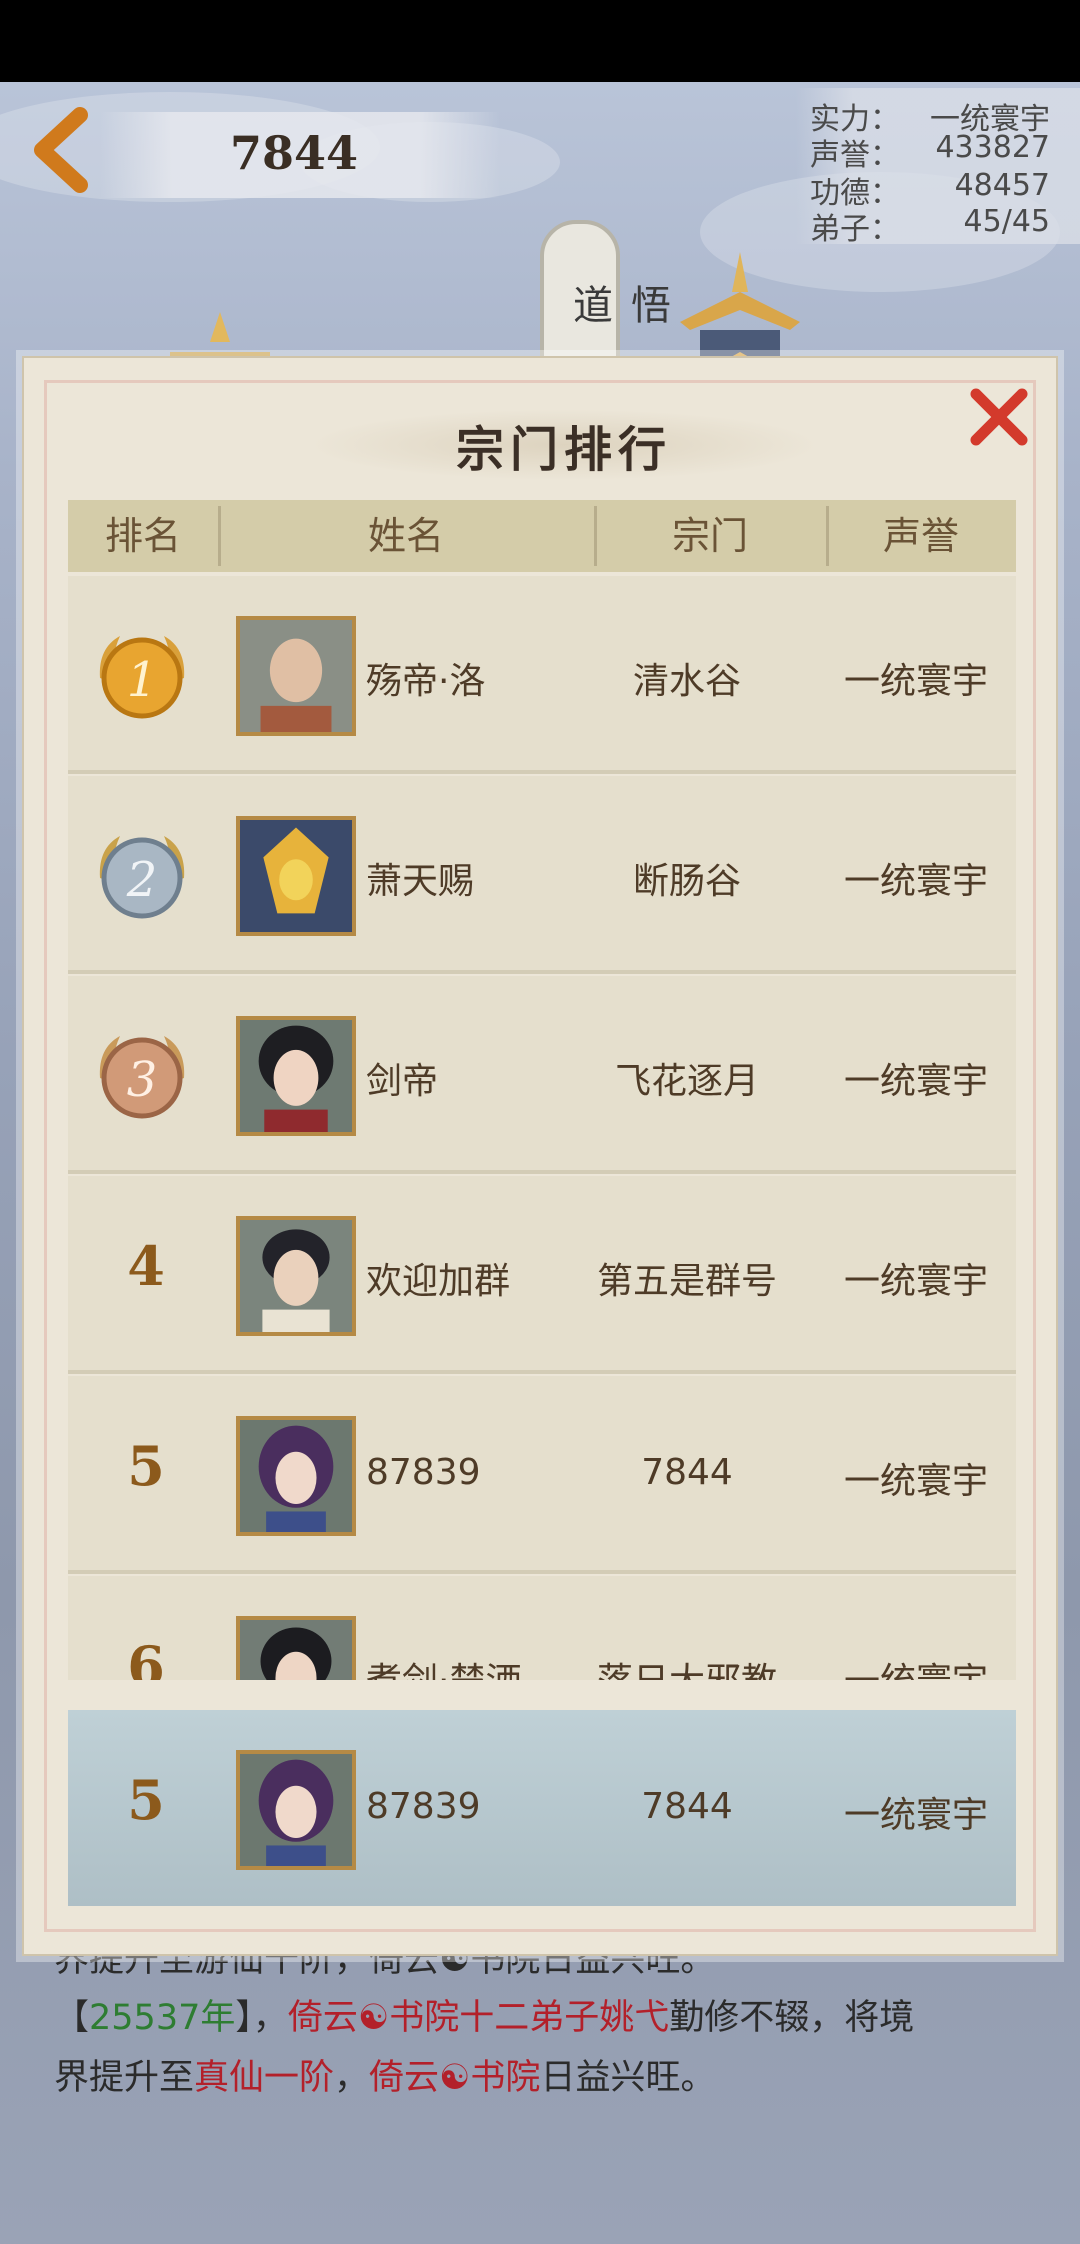  Describe the element at coordinates (542, 1628) in the screenshot. I see `table-row: 6 煮剑·楚洒 落日大邪教 一统寰宇` at that location.